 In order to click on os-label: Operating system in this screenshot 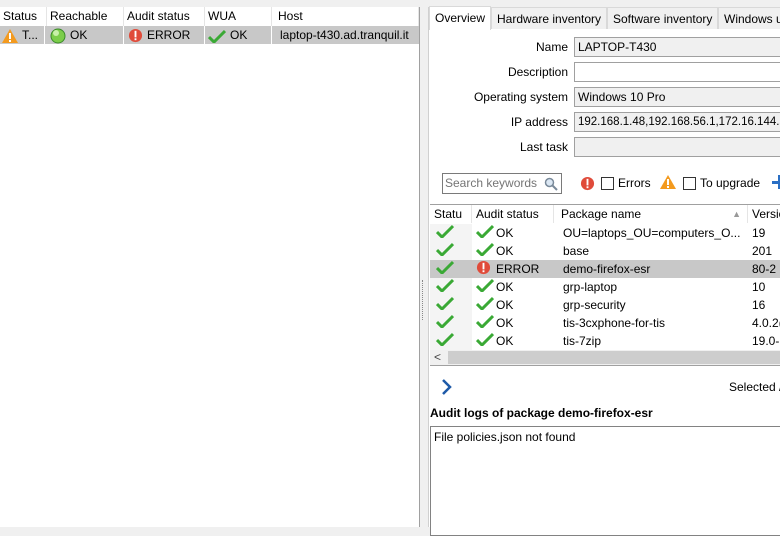, I will do `click(520, 97)`.